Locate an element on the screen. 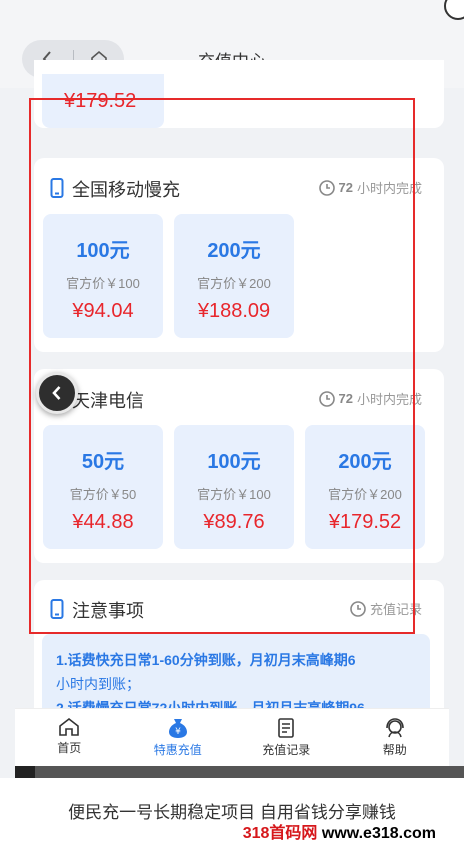 This screenshot has width=464, height=845. tab-recharge-records: 充值记录 is located at coordinates (286, 737).